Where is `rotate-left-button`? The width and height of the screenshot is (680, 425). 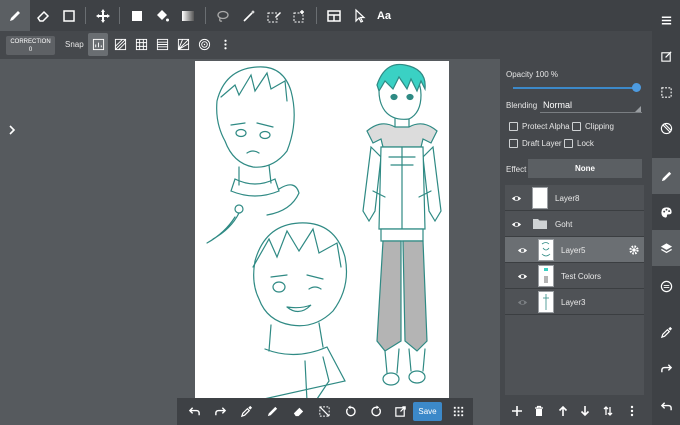 rotate-left-button is located at coordinates (350, 411).